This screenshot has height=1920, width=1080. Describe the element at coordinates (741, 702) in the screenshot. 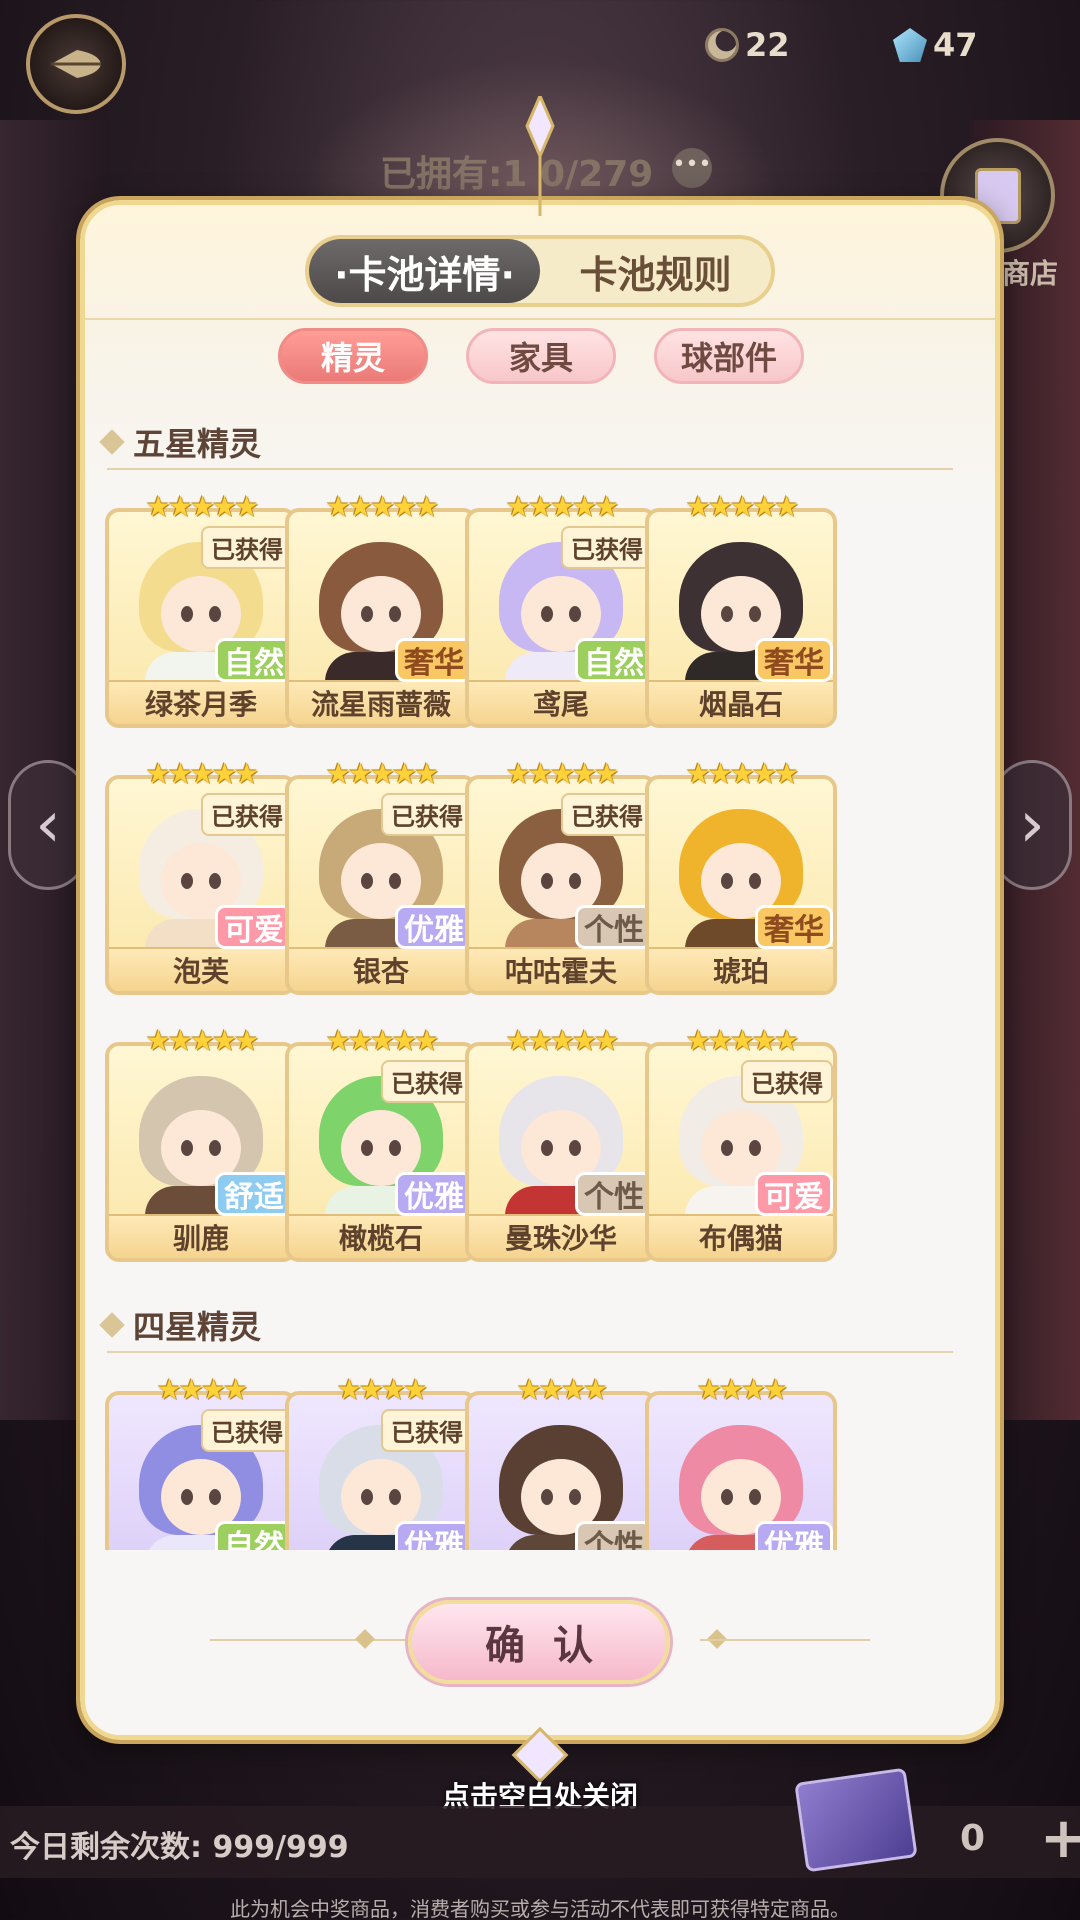

I see `spirit-name: 烟晶石` at that location.